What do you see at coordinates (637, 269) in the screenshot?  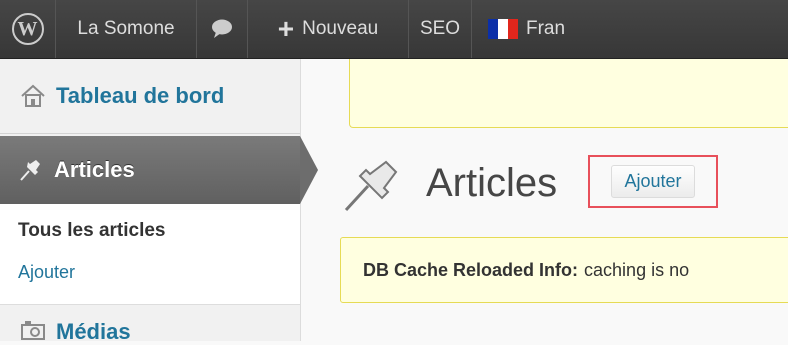 I see `notice-text: caching is no` at bounding box center [637, 269].